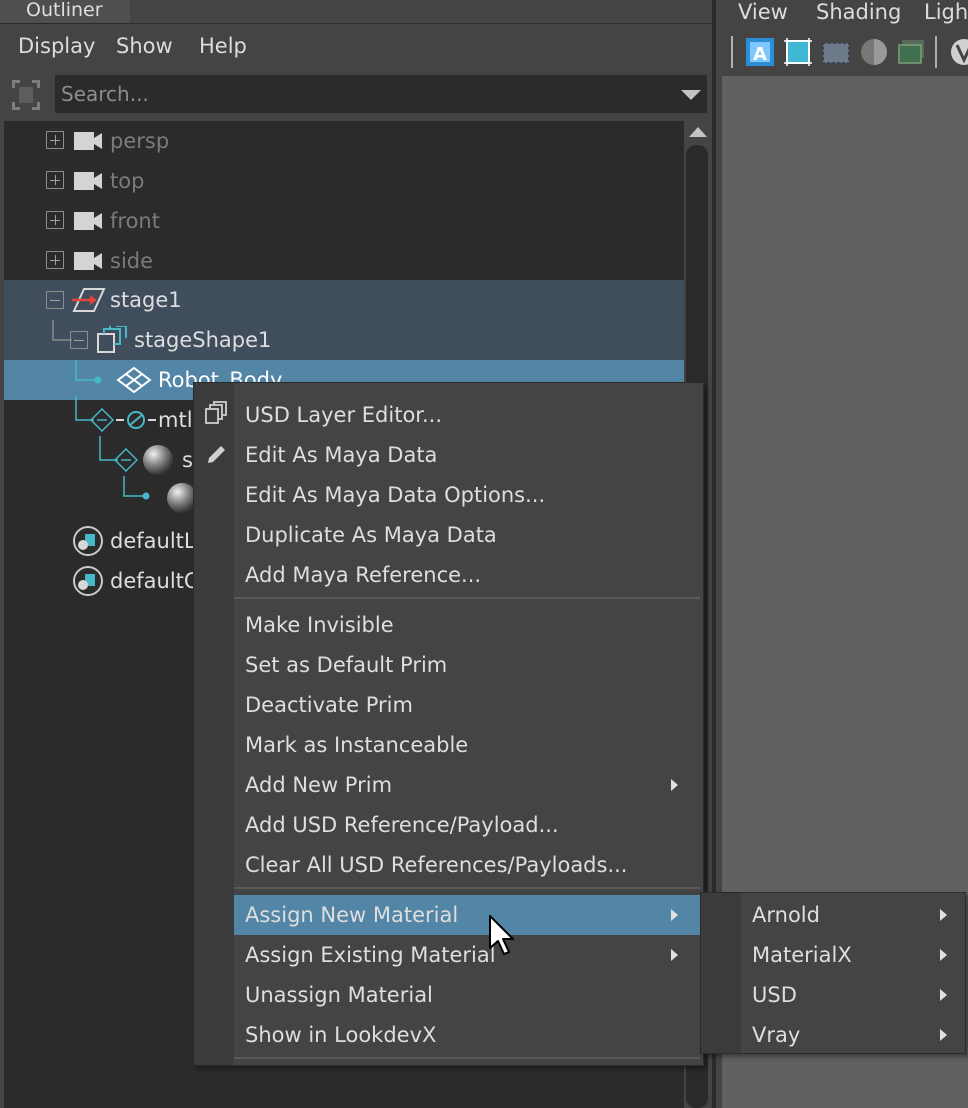 The height and width of the screenshot is (1108, 968). I want to click on menu-display: Display, so click(56, 46).